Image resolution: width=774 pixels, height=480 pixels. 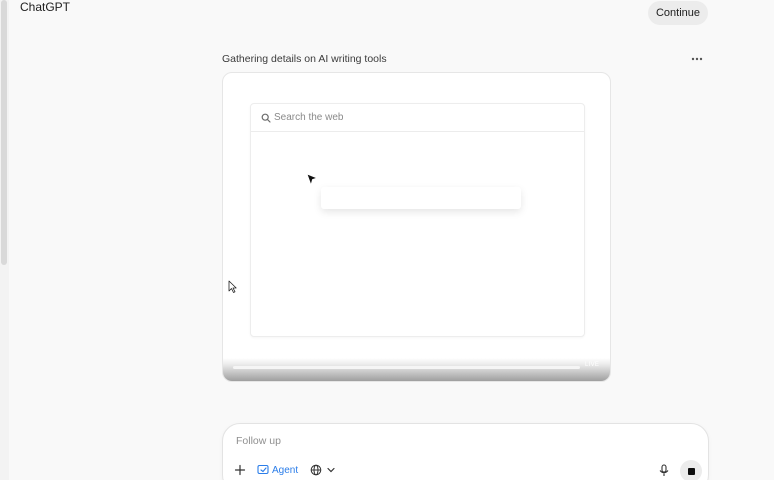 I want to click on plus-icon, so click(x=240, y=470).